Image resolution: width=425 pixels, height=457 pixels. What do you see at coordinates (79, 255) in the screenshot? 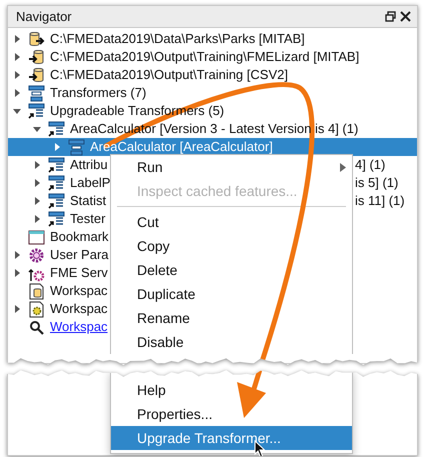
I see `tree-label: User Para` at bounding box center [79, 255].